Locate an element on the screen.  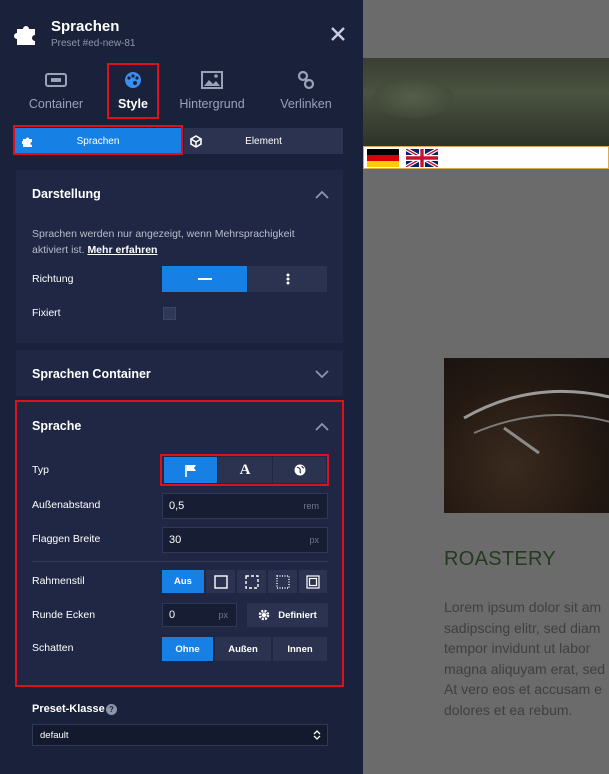
close-icon is located at coordinates (338, 34).